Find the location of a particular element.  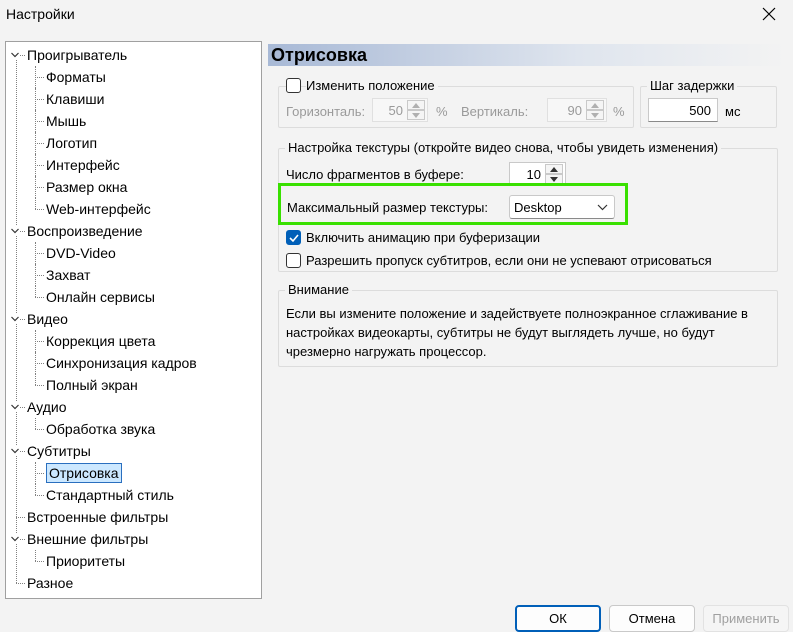

tree-item-label: Субтитры is located at coordinates (59, 451).